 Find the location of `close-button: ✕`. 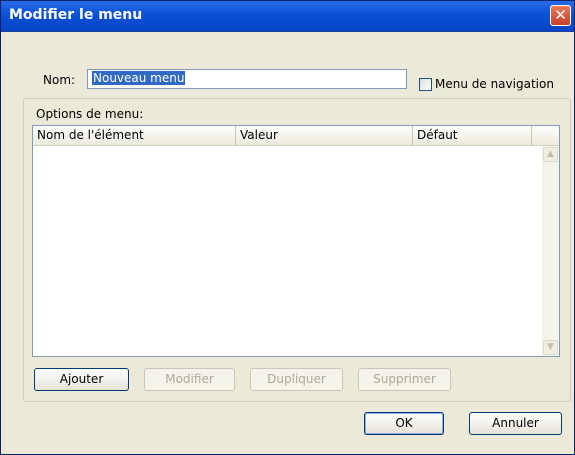

close-button: ✕ is located at coordinates (560, 15).